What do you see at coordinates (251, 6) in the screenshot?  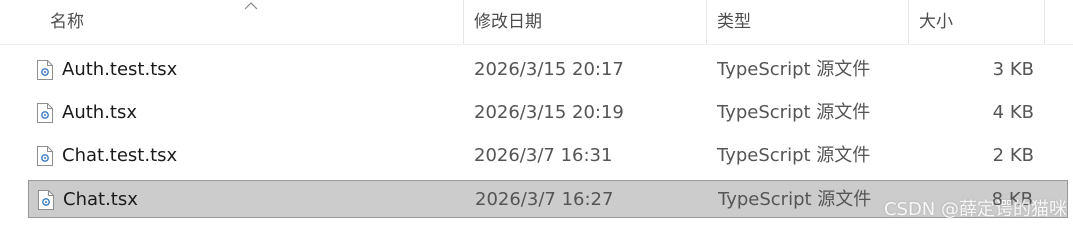 I see `sort-ascending-icon` at bounding box center [251, 6].